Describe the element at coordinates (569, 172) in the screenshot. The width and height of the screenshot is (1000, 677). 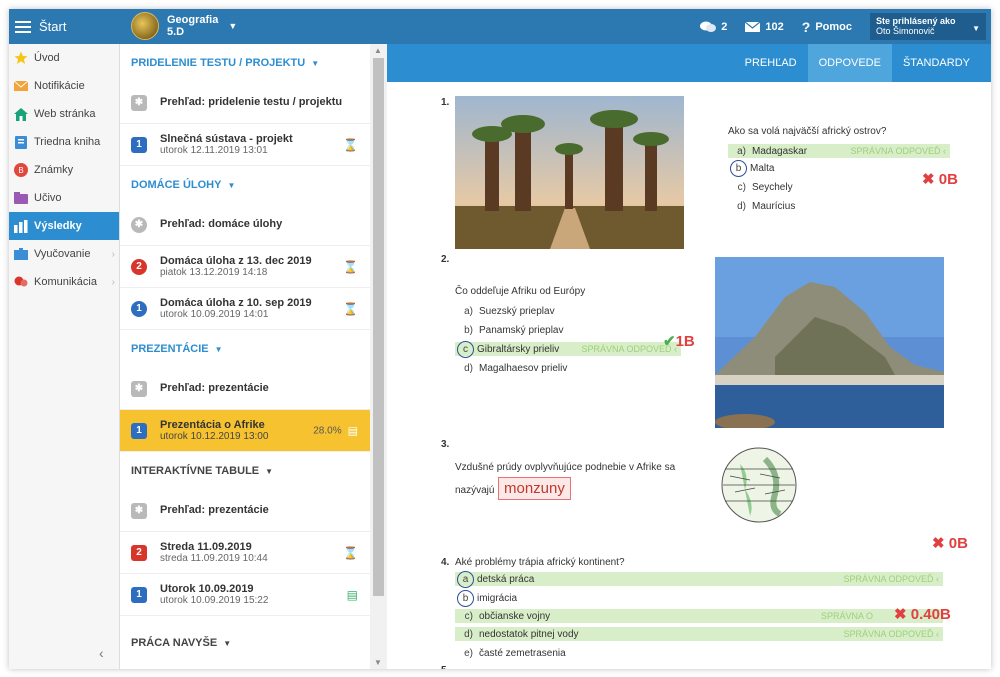
I see `baobab-trees-image` at that location.